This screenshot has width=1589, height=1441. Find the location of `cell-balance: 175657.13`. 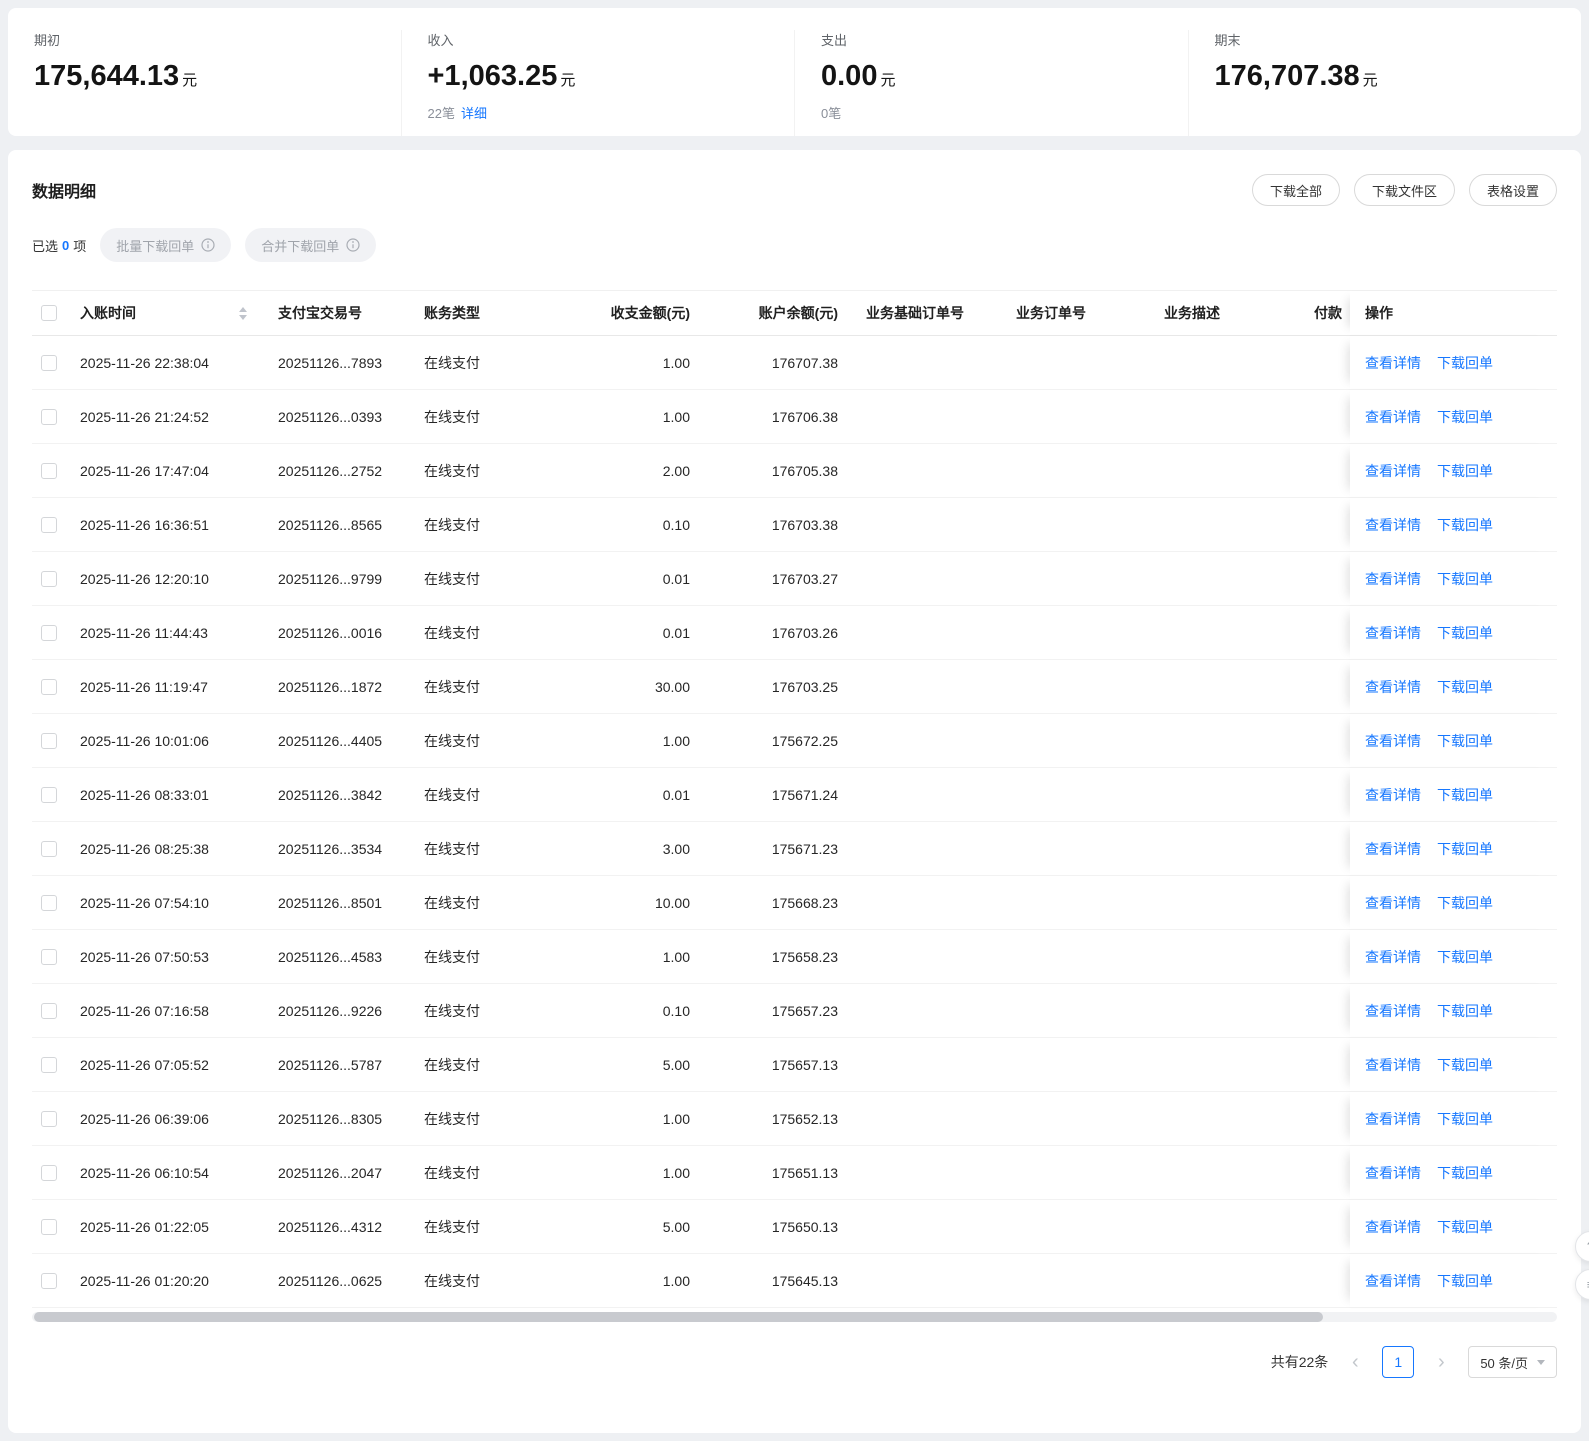

cell-balance: 175657.13 is located at coordinates (804, 1064).